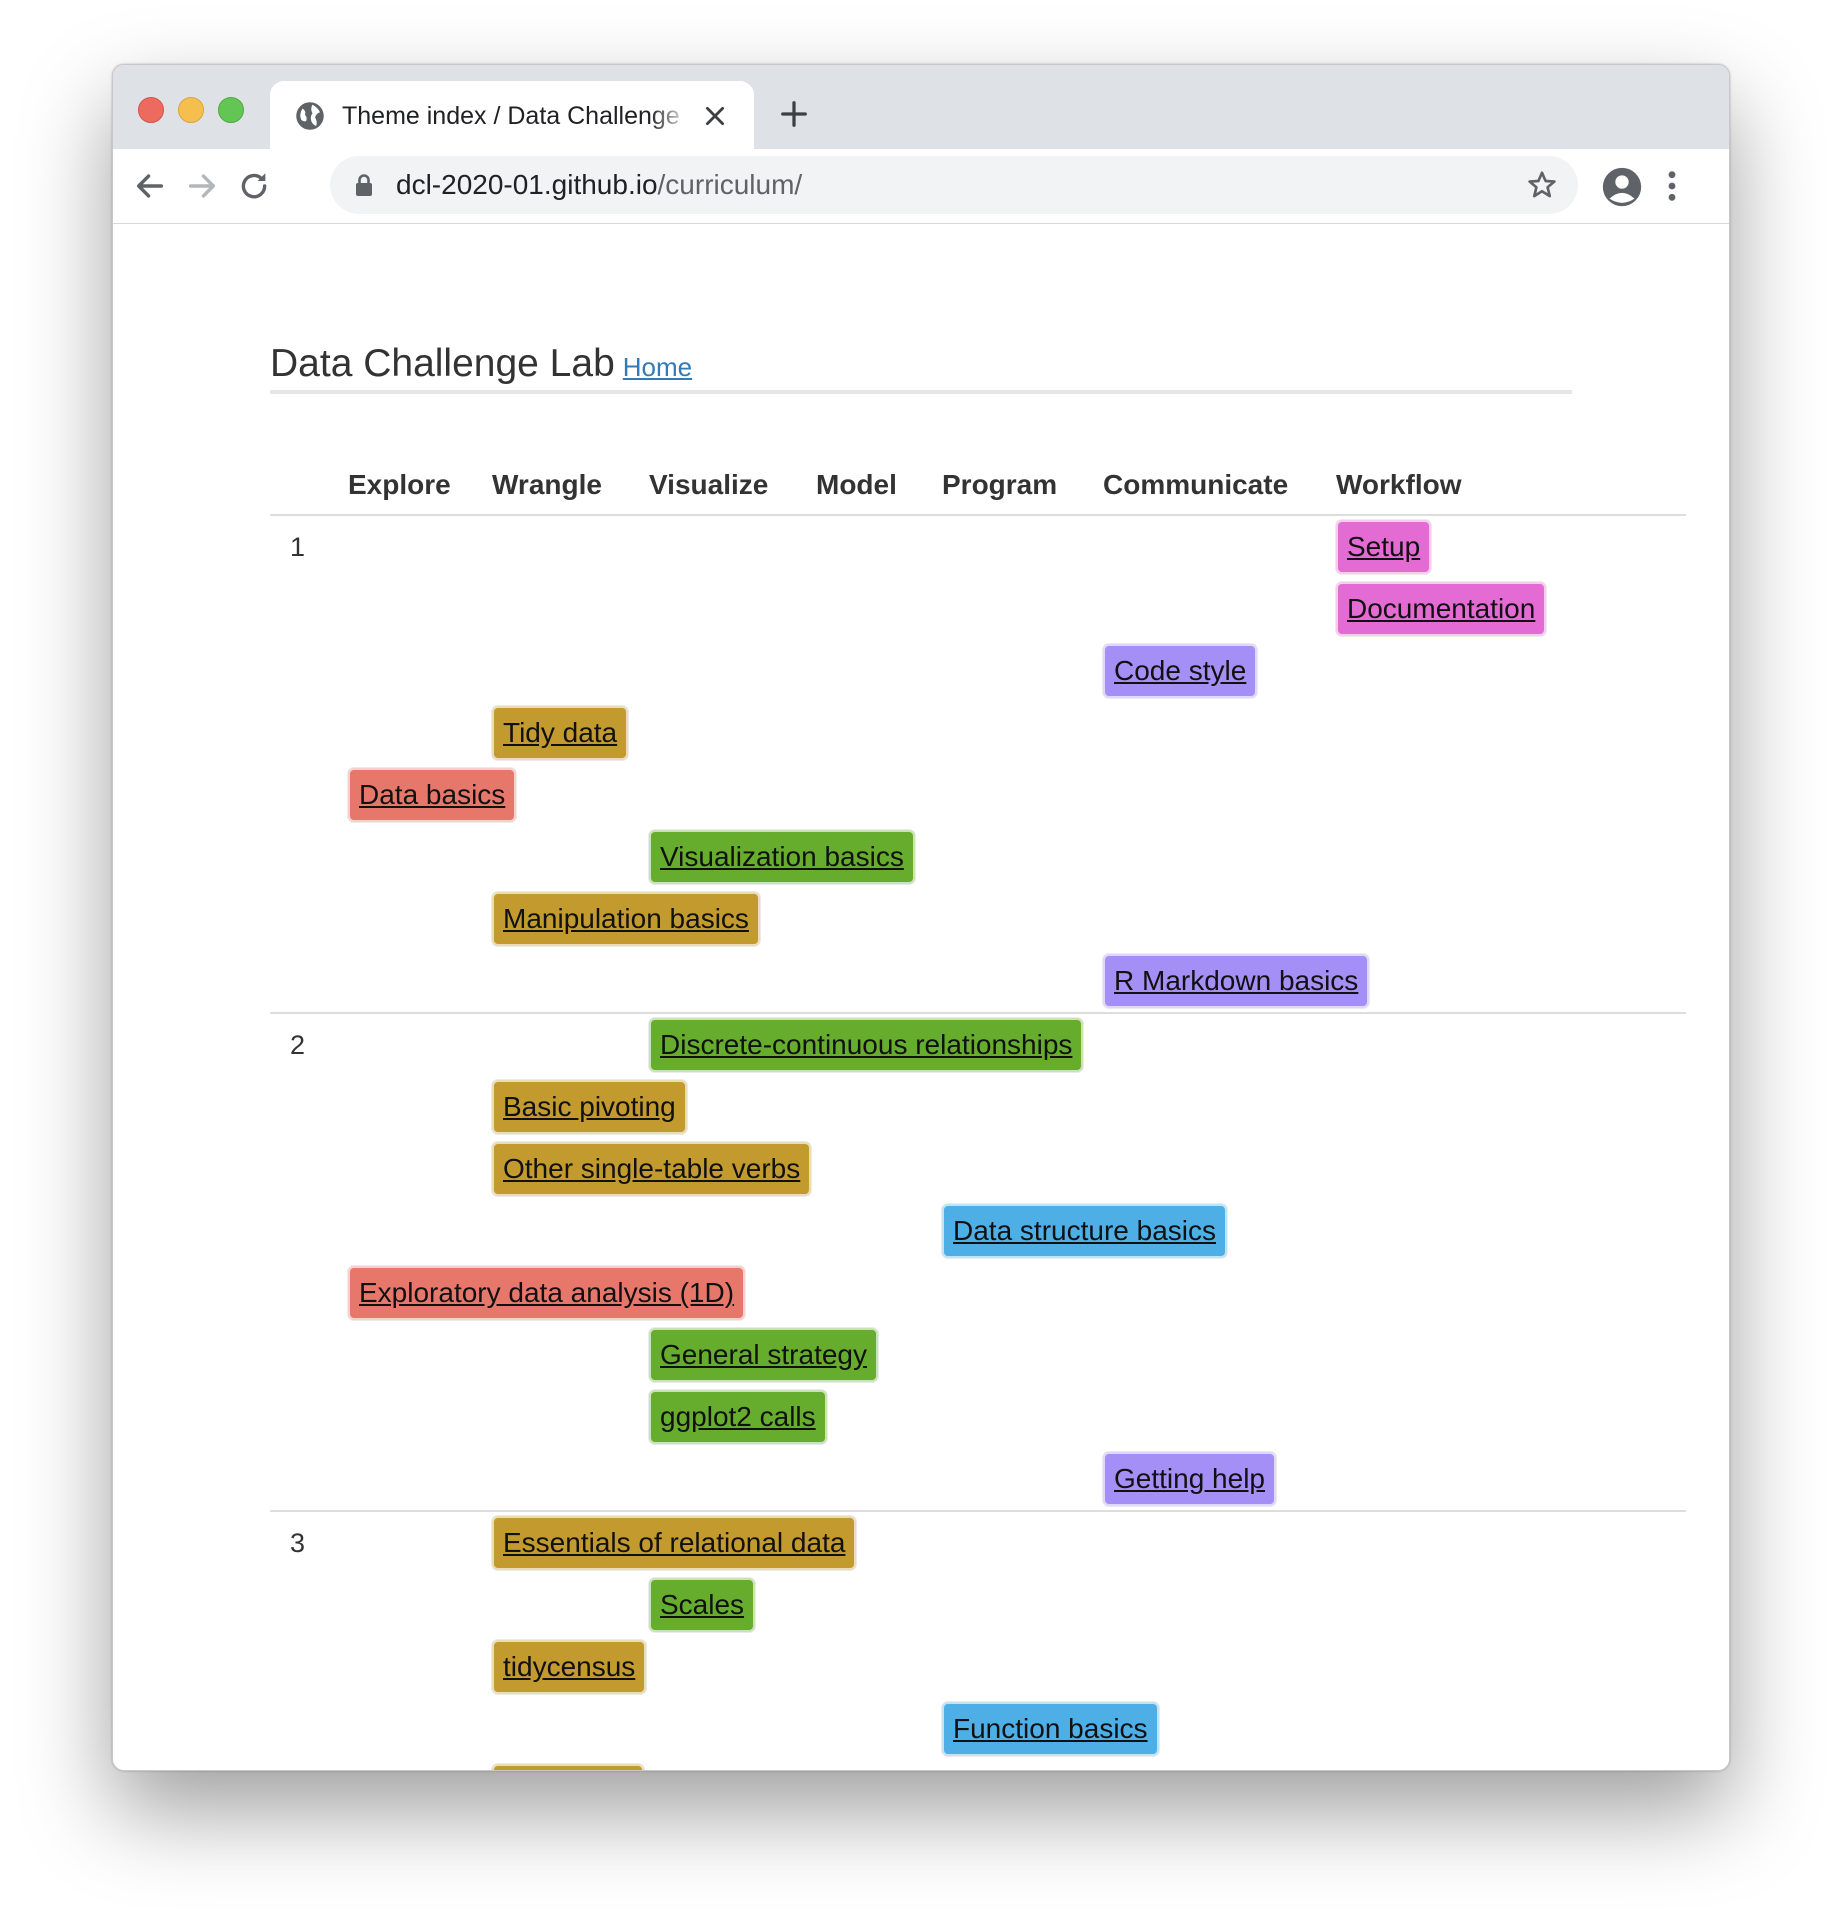  Describe the element at coordinates (309, 486) in the screenshot. I see `unit-column-header` at that location.